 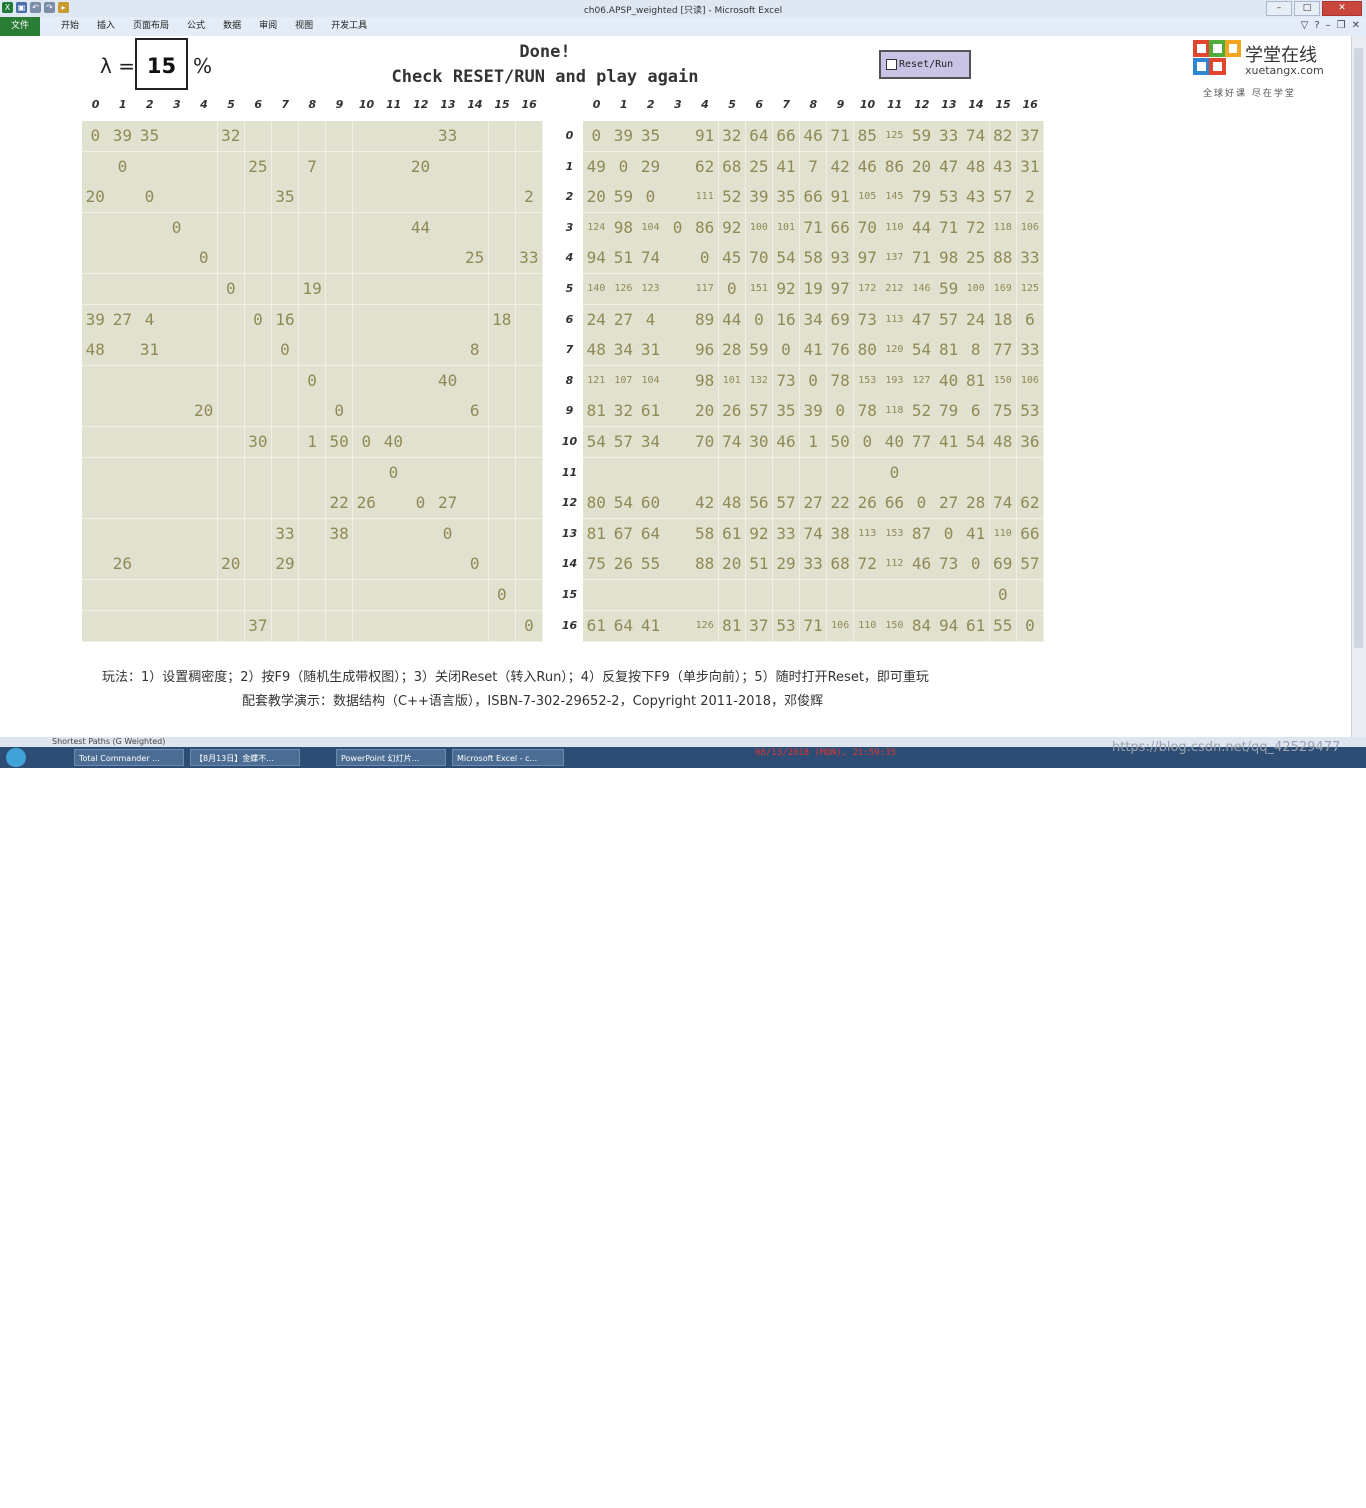 What do you see at coordinates (1358, 348) in the screenshot?
I see `scrollbar-thumb` at bounding box center [1358, 348].